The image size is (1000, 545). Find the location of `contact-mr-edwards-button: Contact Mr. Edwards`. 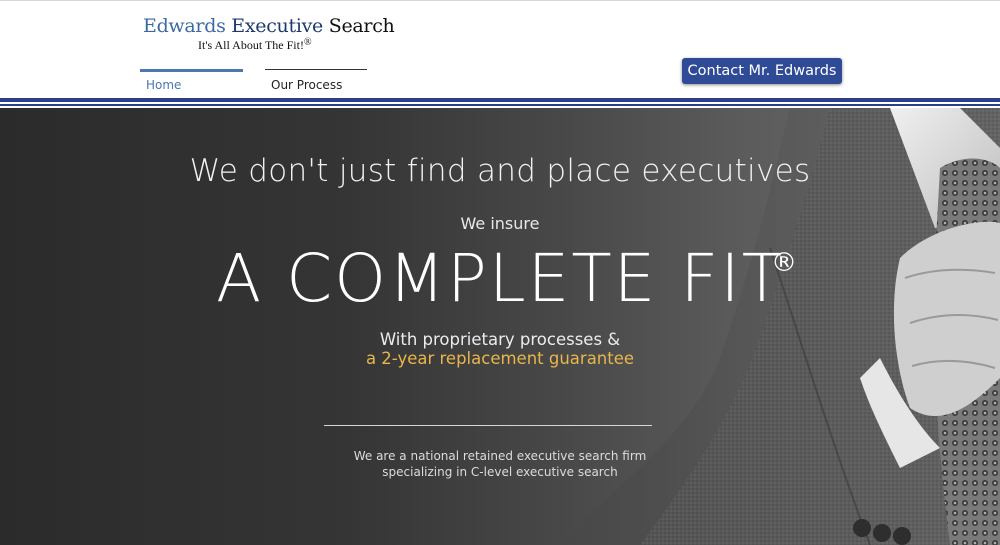

contact-mr-edwards-button: Contact Mr. Edwards is located at coordinates (762, 71).